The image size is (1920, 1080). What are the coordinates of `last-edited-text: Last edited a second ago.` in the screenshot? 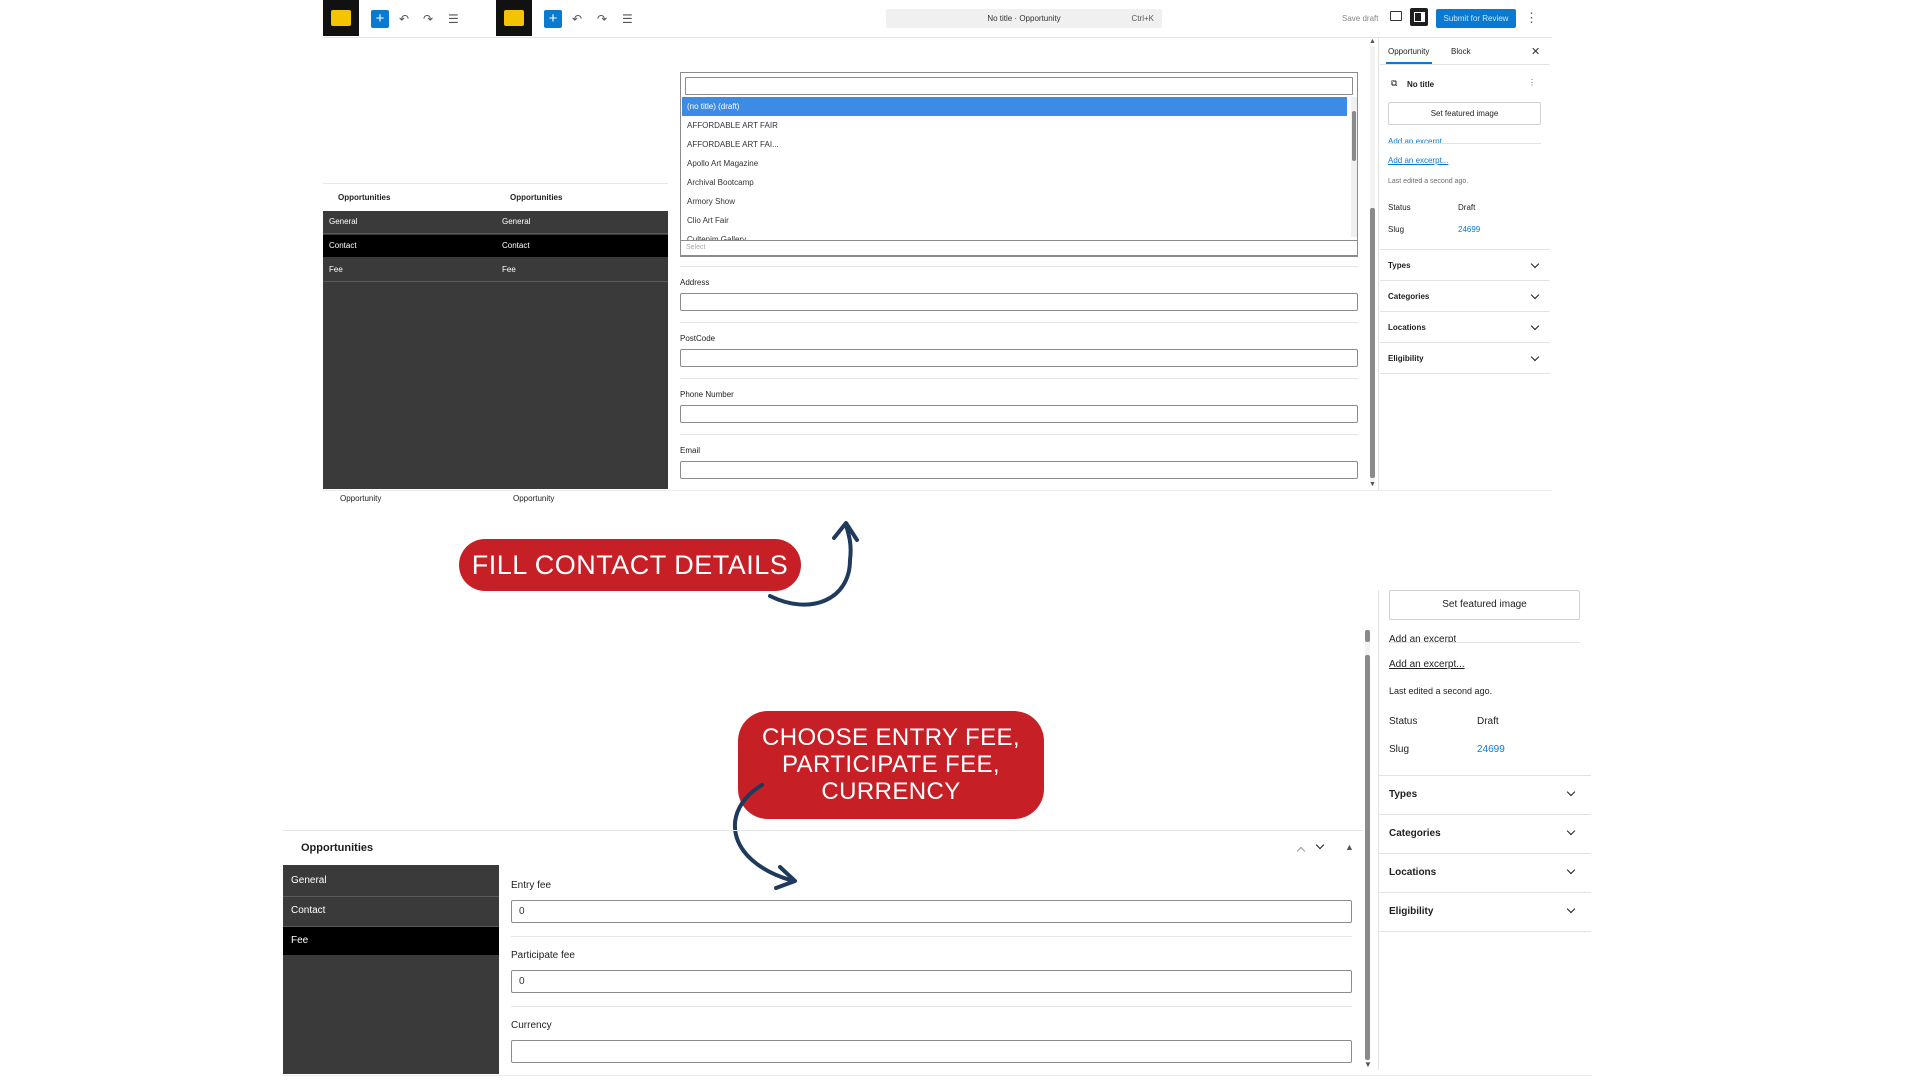 It's located at (1441, 691).